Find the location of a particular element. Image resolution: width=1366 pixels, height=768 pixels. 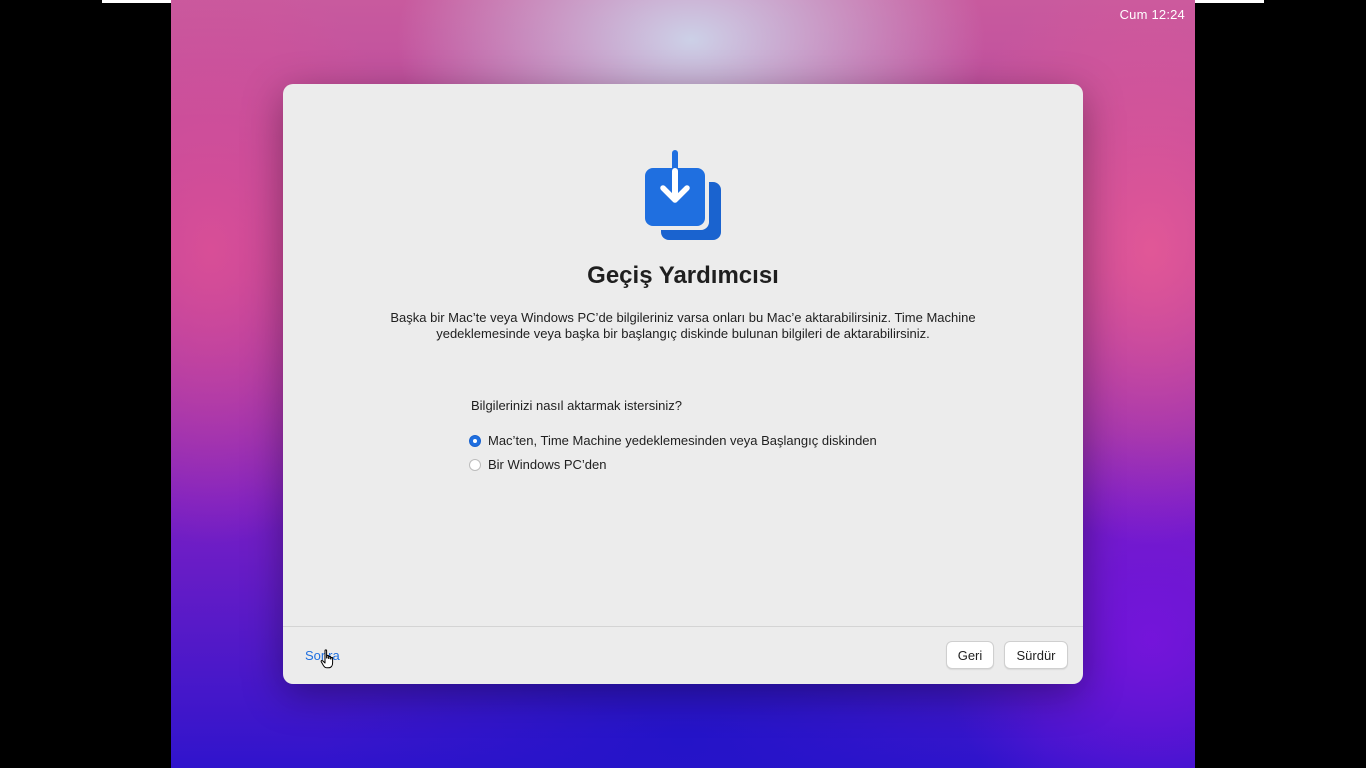

menubar-clock: Cum 12:24 is located at coordinates (1152, 14).